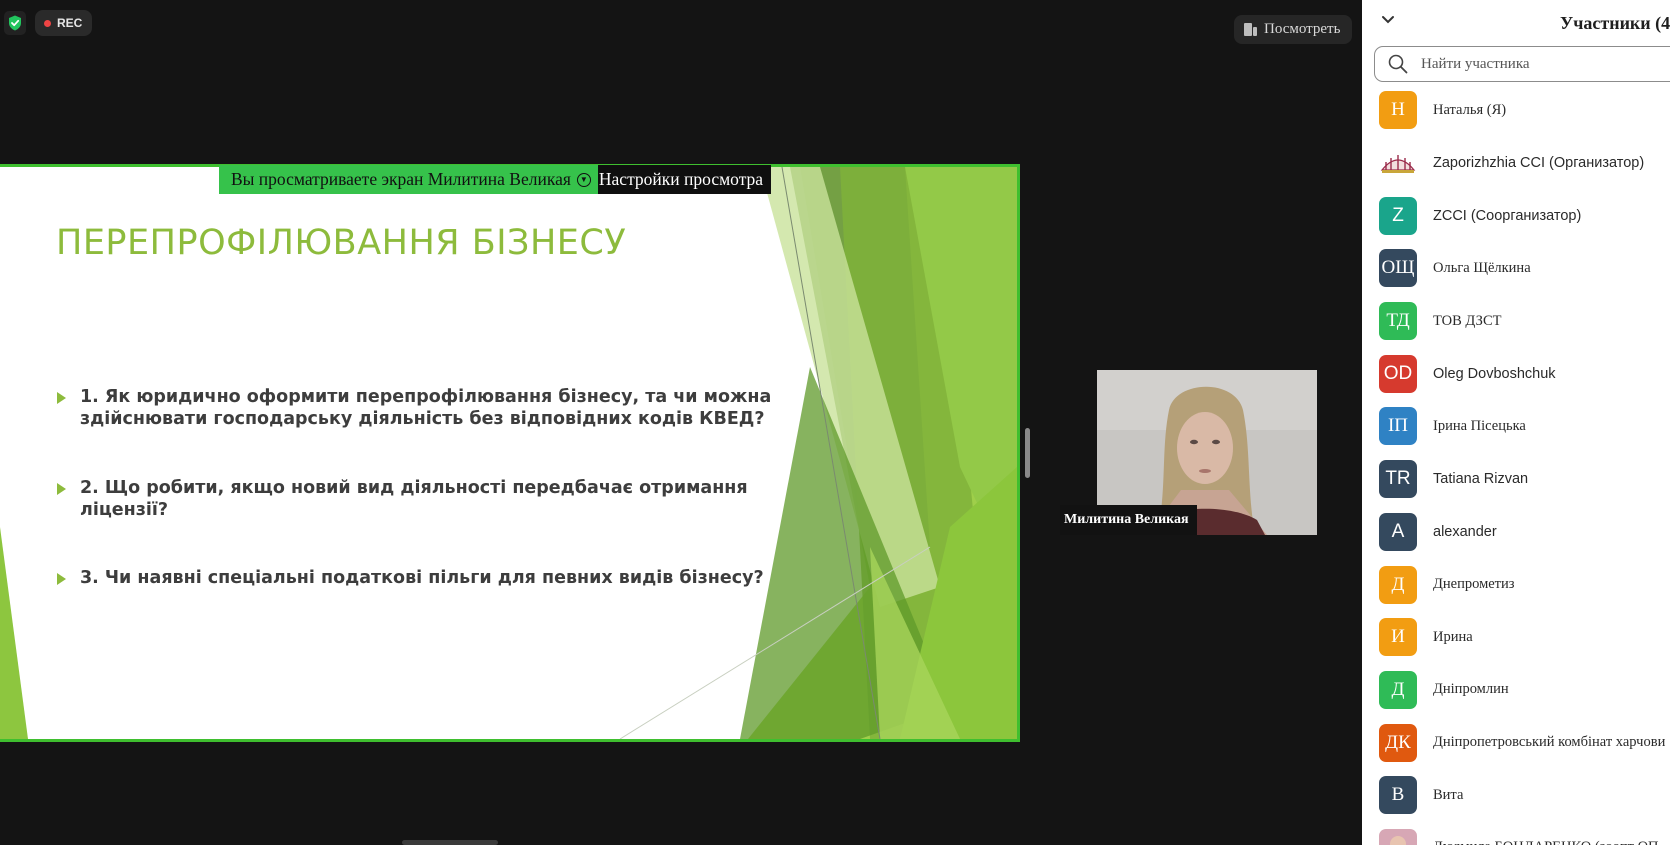 The image size is (1670, 845). I want to click on avatar: ОЩ, so click(1398, 268).